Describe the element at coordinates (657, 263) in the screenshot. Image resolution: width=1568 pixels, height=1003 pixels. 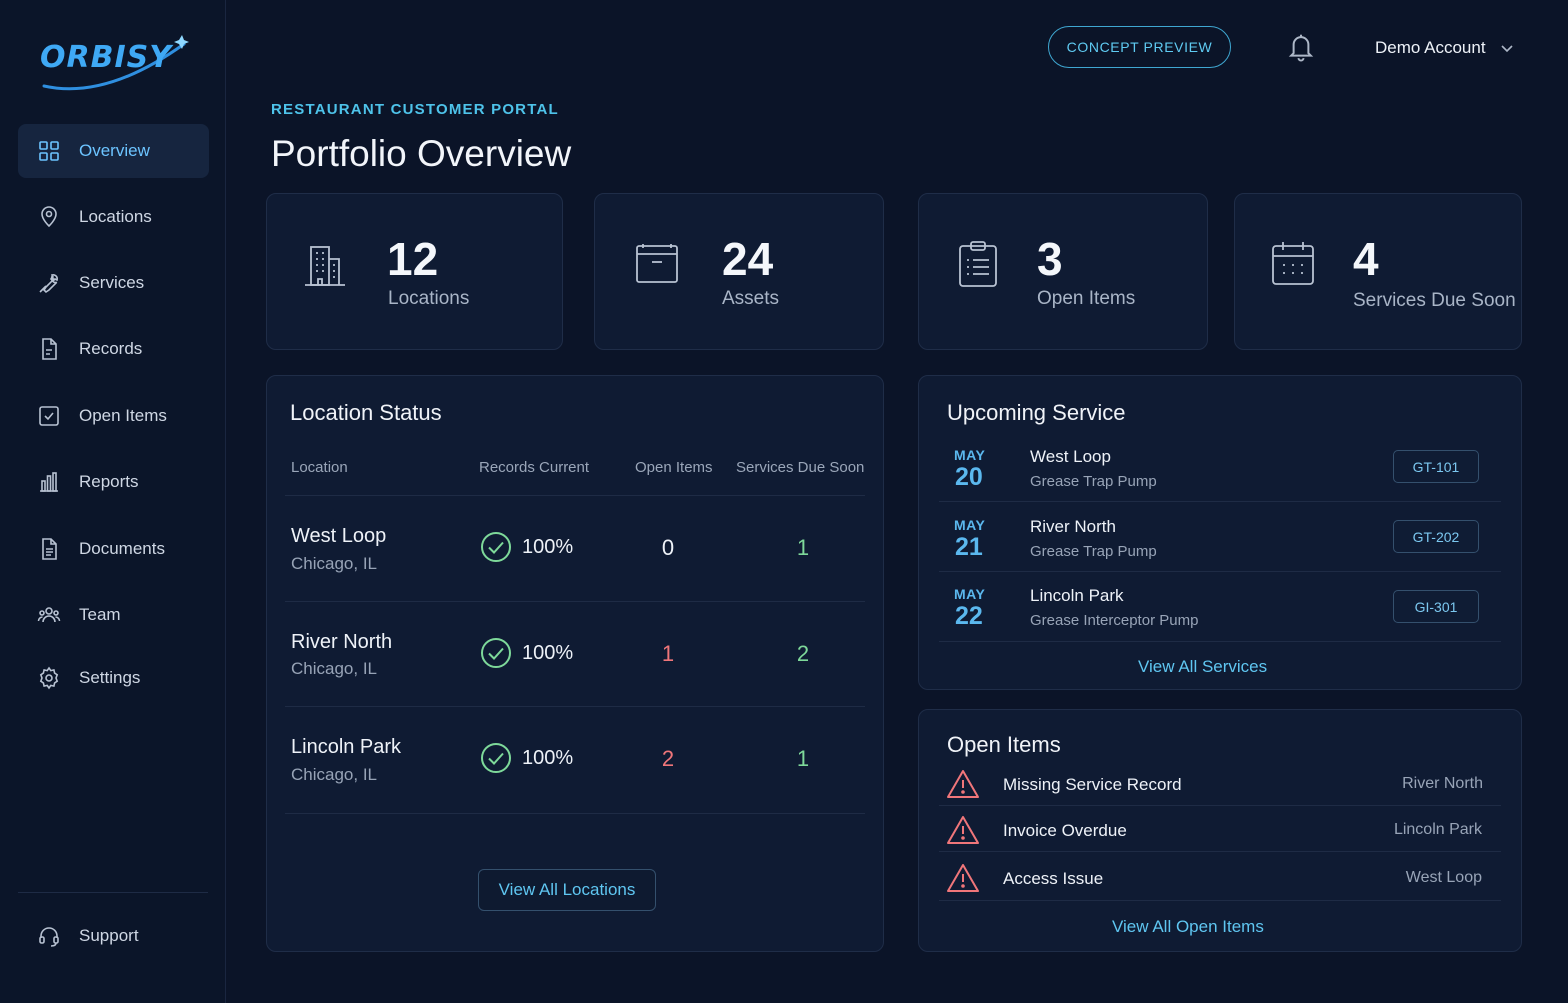
I see `archive-box-icon` at that location.